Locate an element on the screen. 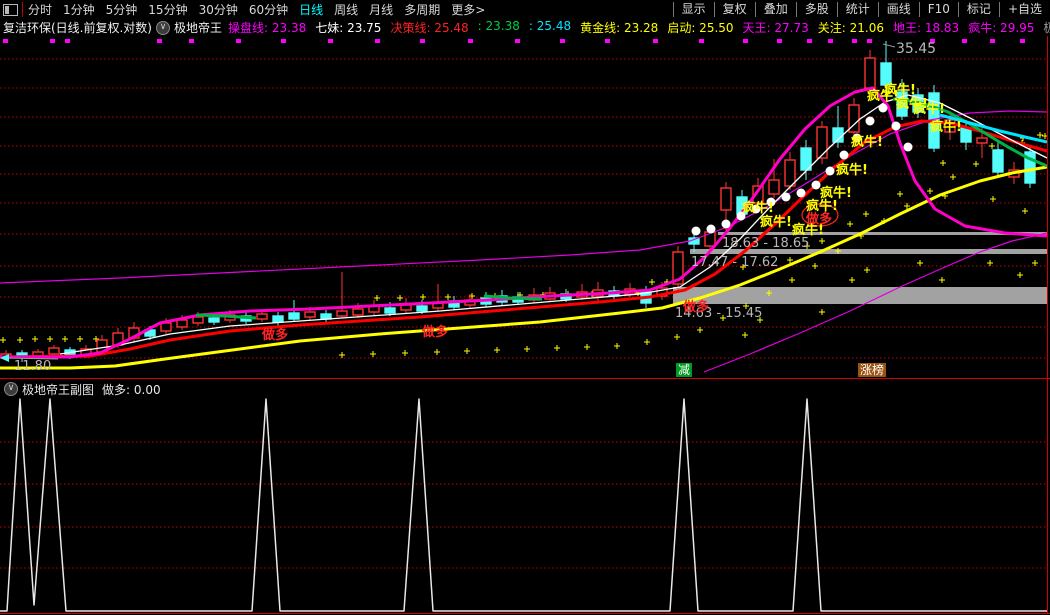  indicator-name: 极地帝王 is located at coordinates (198, 28).